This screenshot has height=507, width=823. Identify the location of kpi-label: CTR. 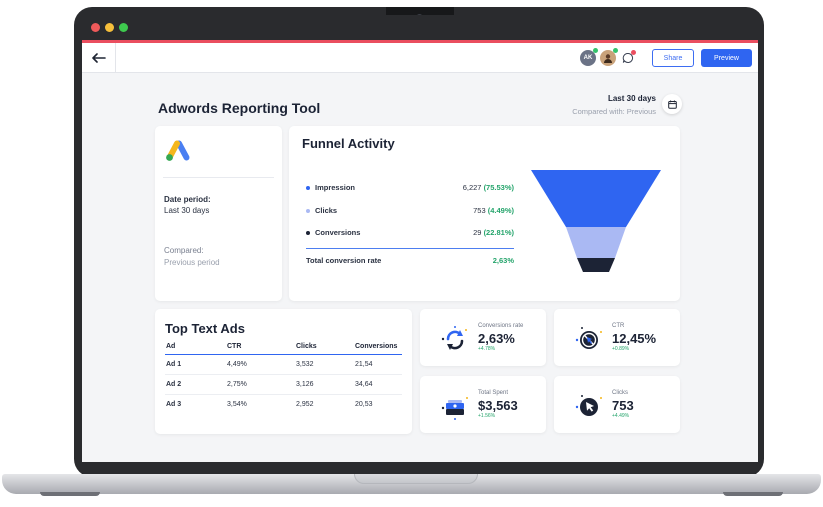
(618, 326).